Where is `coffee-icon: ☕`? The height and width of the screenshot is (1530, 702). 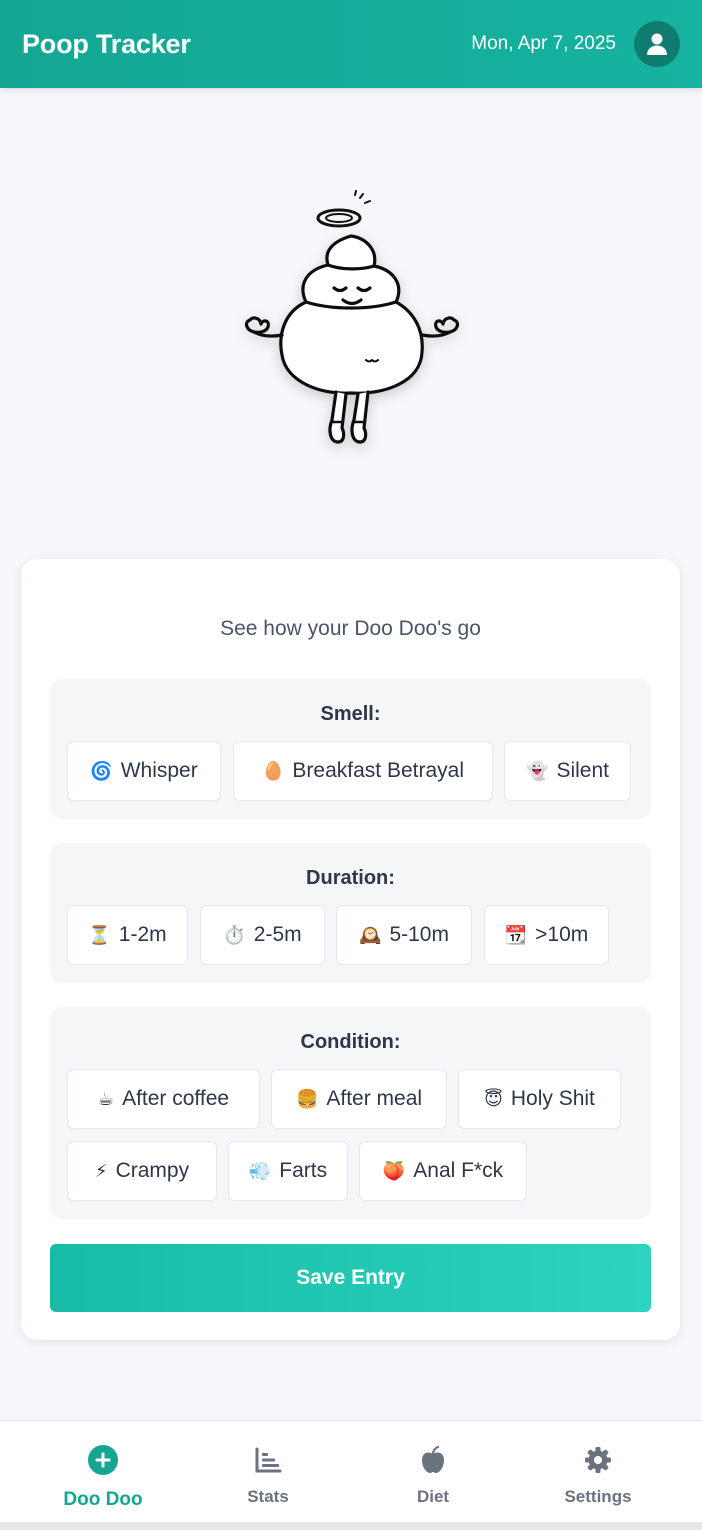
coffee-icon: ☕ is located at coordinates (106, 1098).